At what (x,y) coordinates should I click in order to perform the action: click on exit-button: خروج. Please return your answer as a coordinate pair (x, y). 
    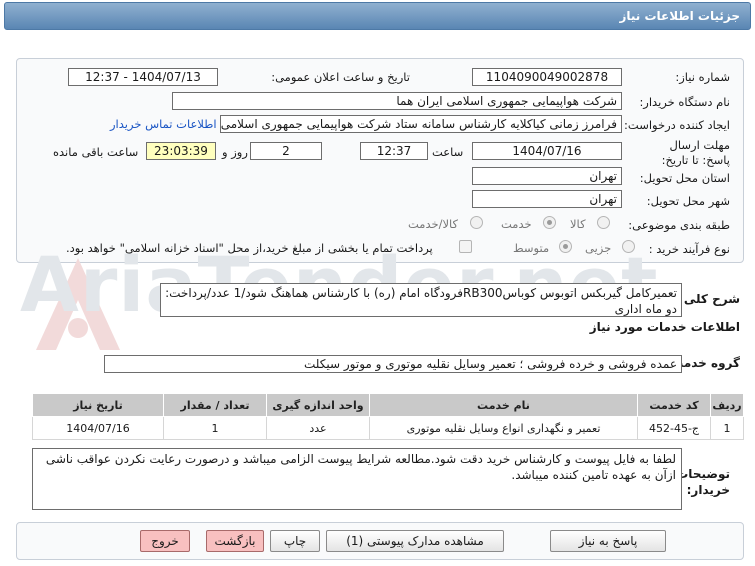
    Looking at the image, I should click on (165, 541).